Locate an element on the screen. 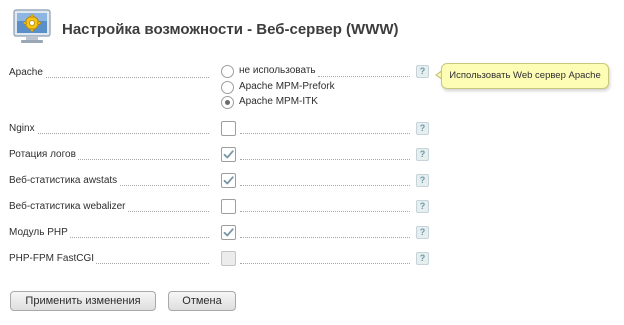 Image resolution: width=624 pixels, height=325 pixels. help-tooltip: Использовать Web сервер Apache is located at coordinates (525, 76).